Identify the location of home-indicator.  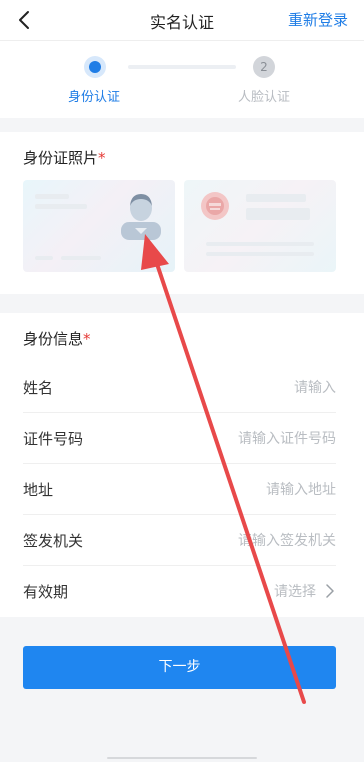
(182, 758).